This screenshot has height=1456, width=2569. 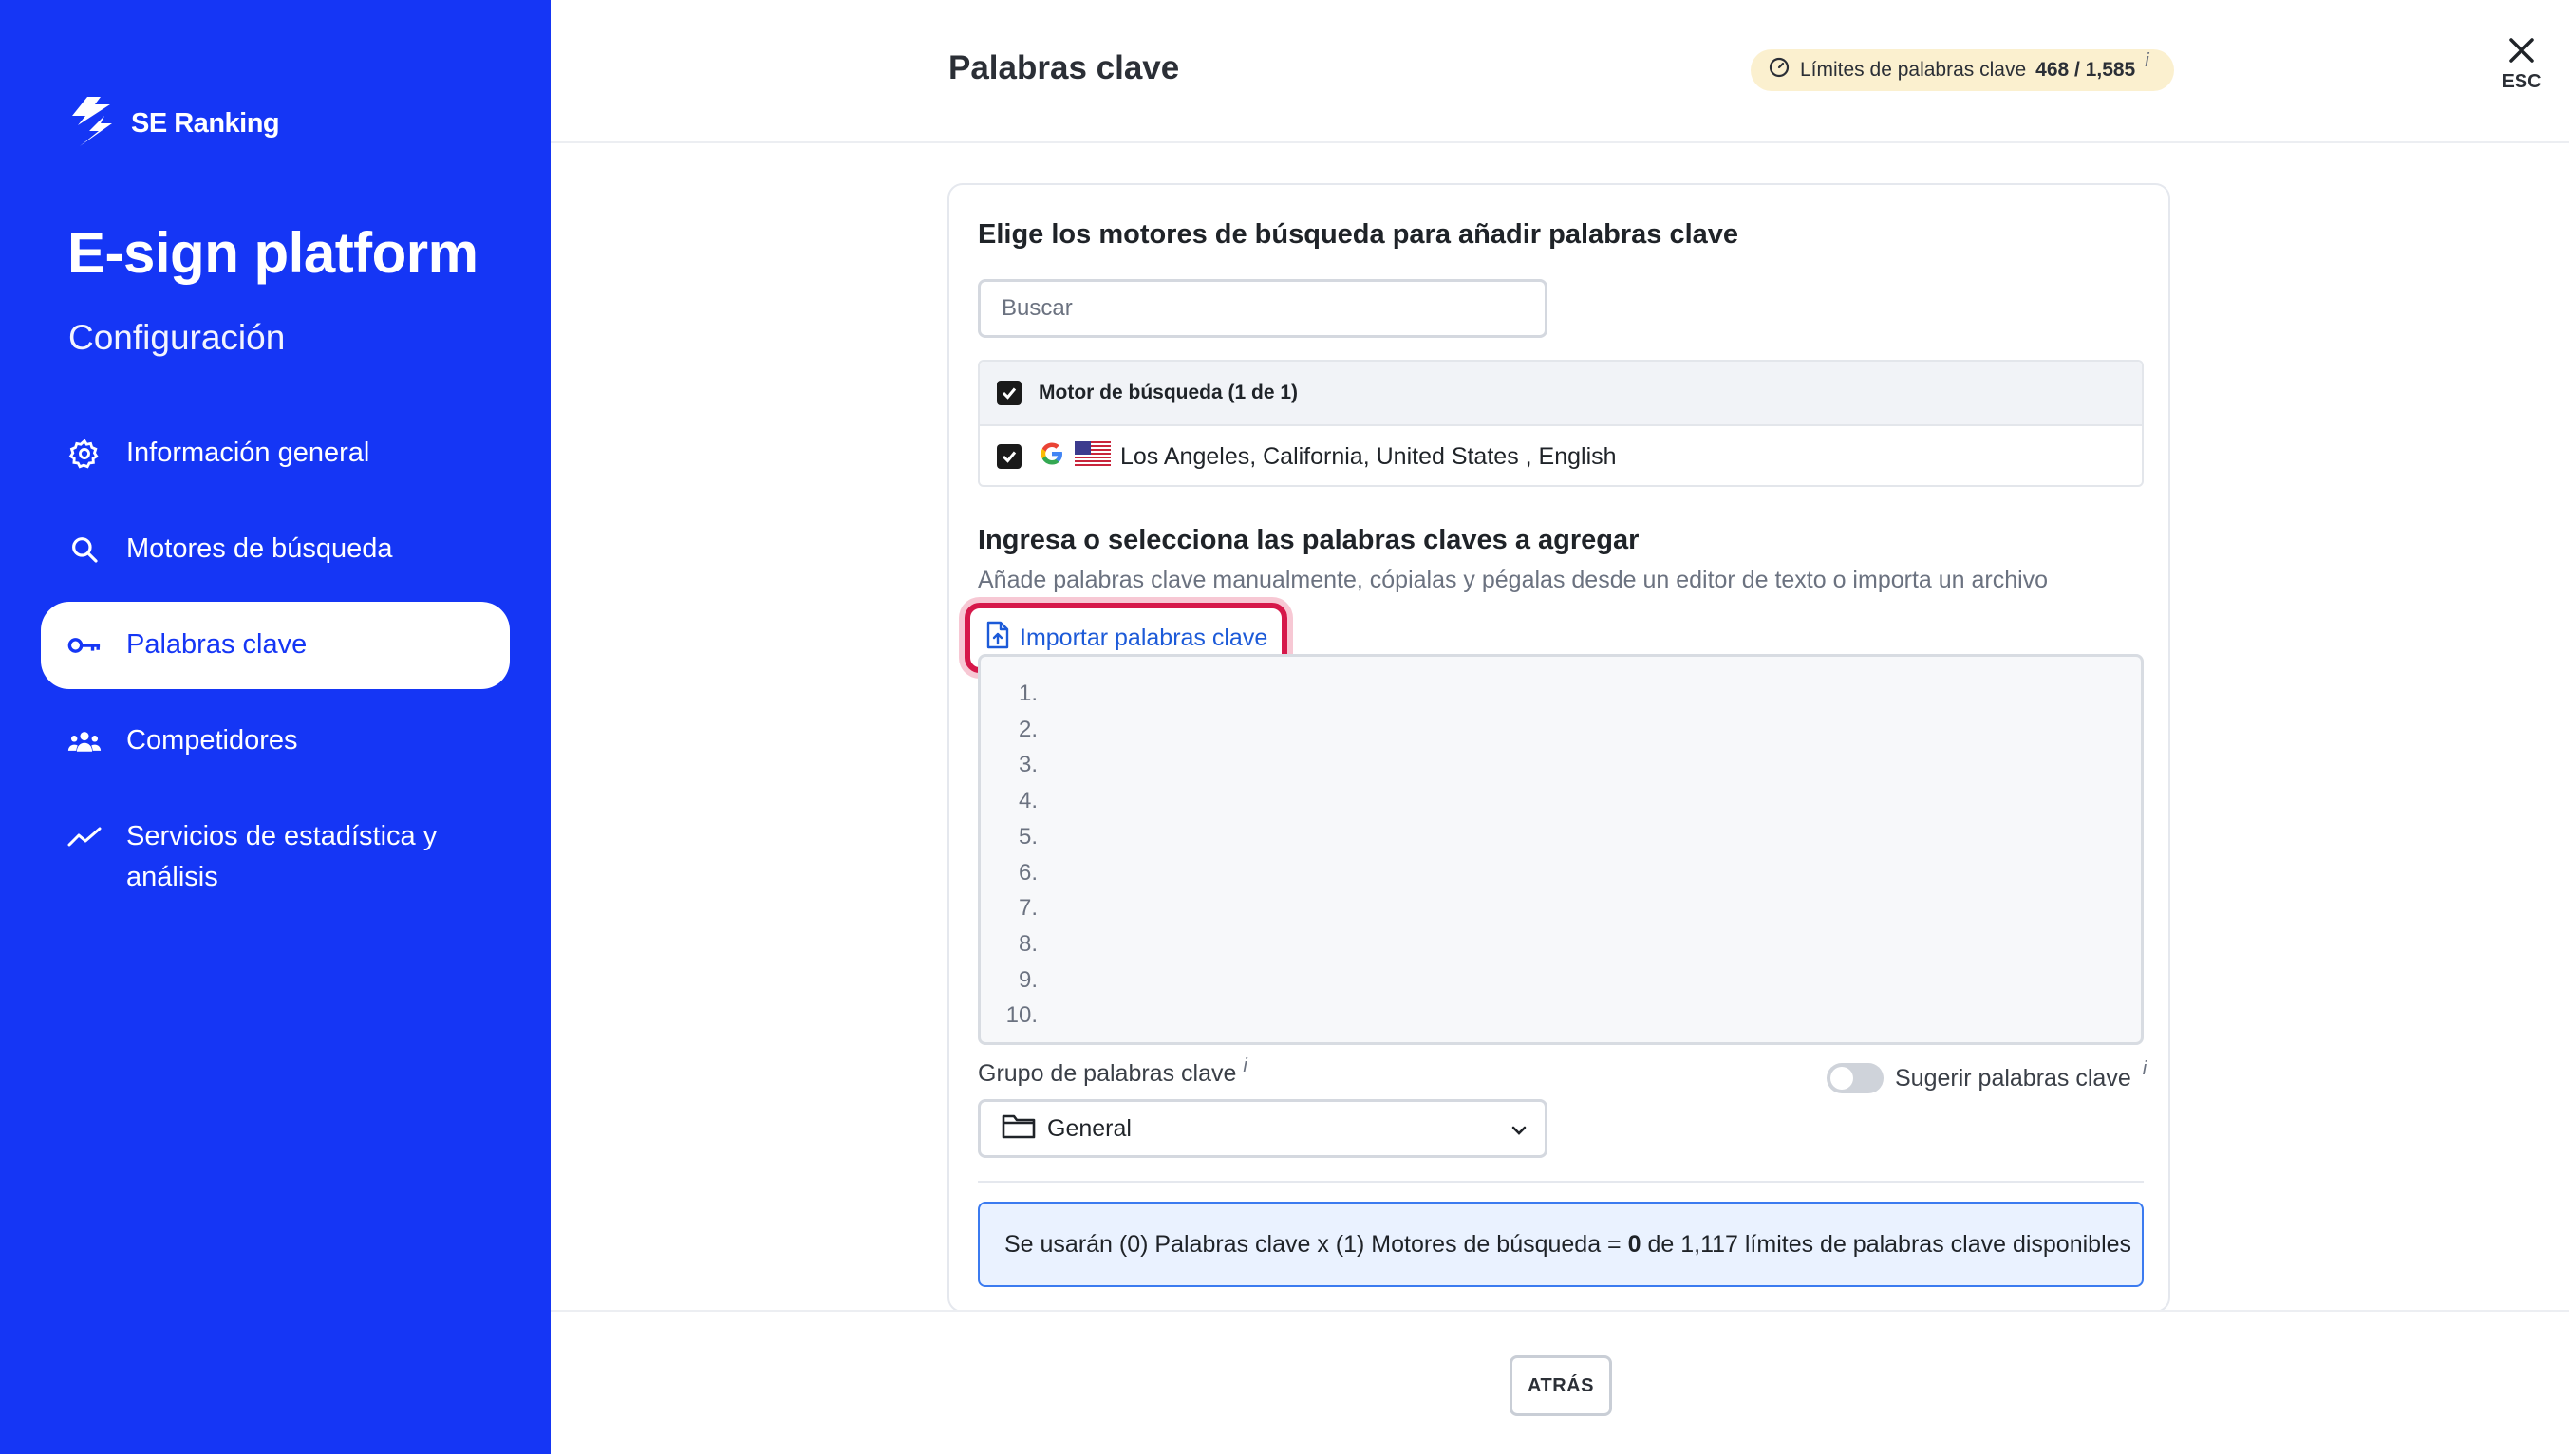 I want to click on close-icon, so click(x=2521, y=53).